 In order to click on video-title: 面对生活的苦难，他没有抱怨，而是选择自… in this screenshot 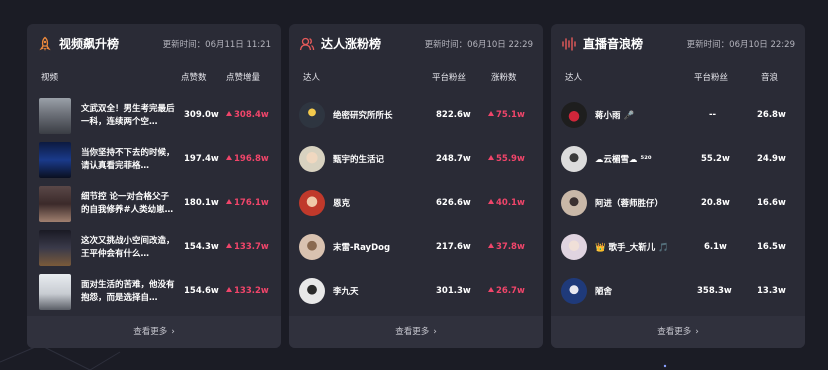, I will do `click(129, 292)`.